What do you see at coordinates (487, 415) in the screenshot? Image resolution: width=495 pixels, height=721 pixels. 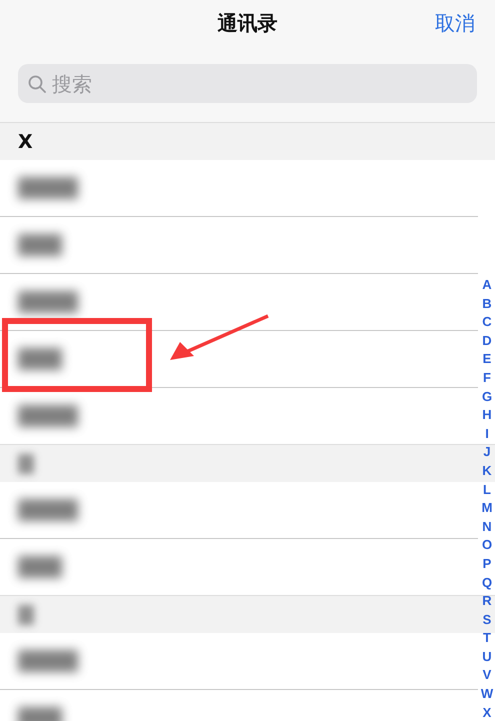 I see `index-letter: H` at bounding box center [487, 415].